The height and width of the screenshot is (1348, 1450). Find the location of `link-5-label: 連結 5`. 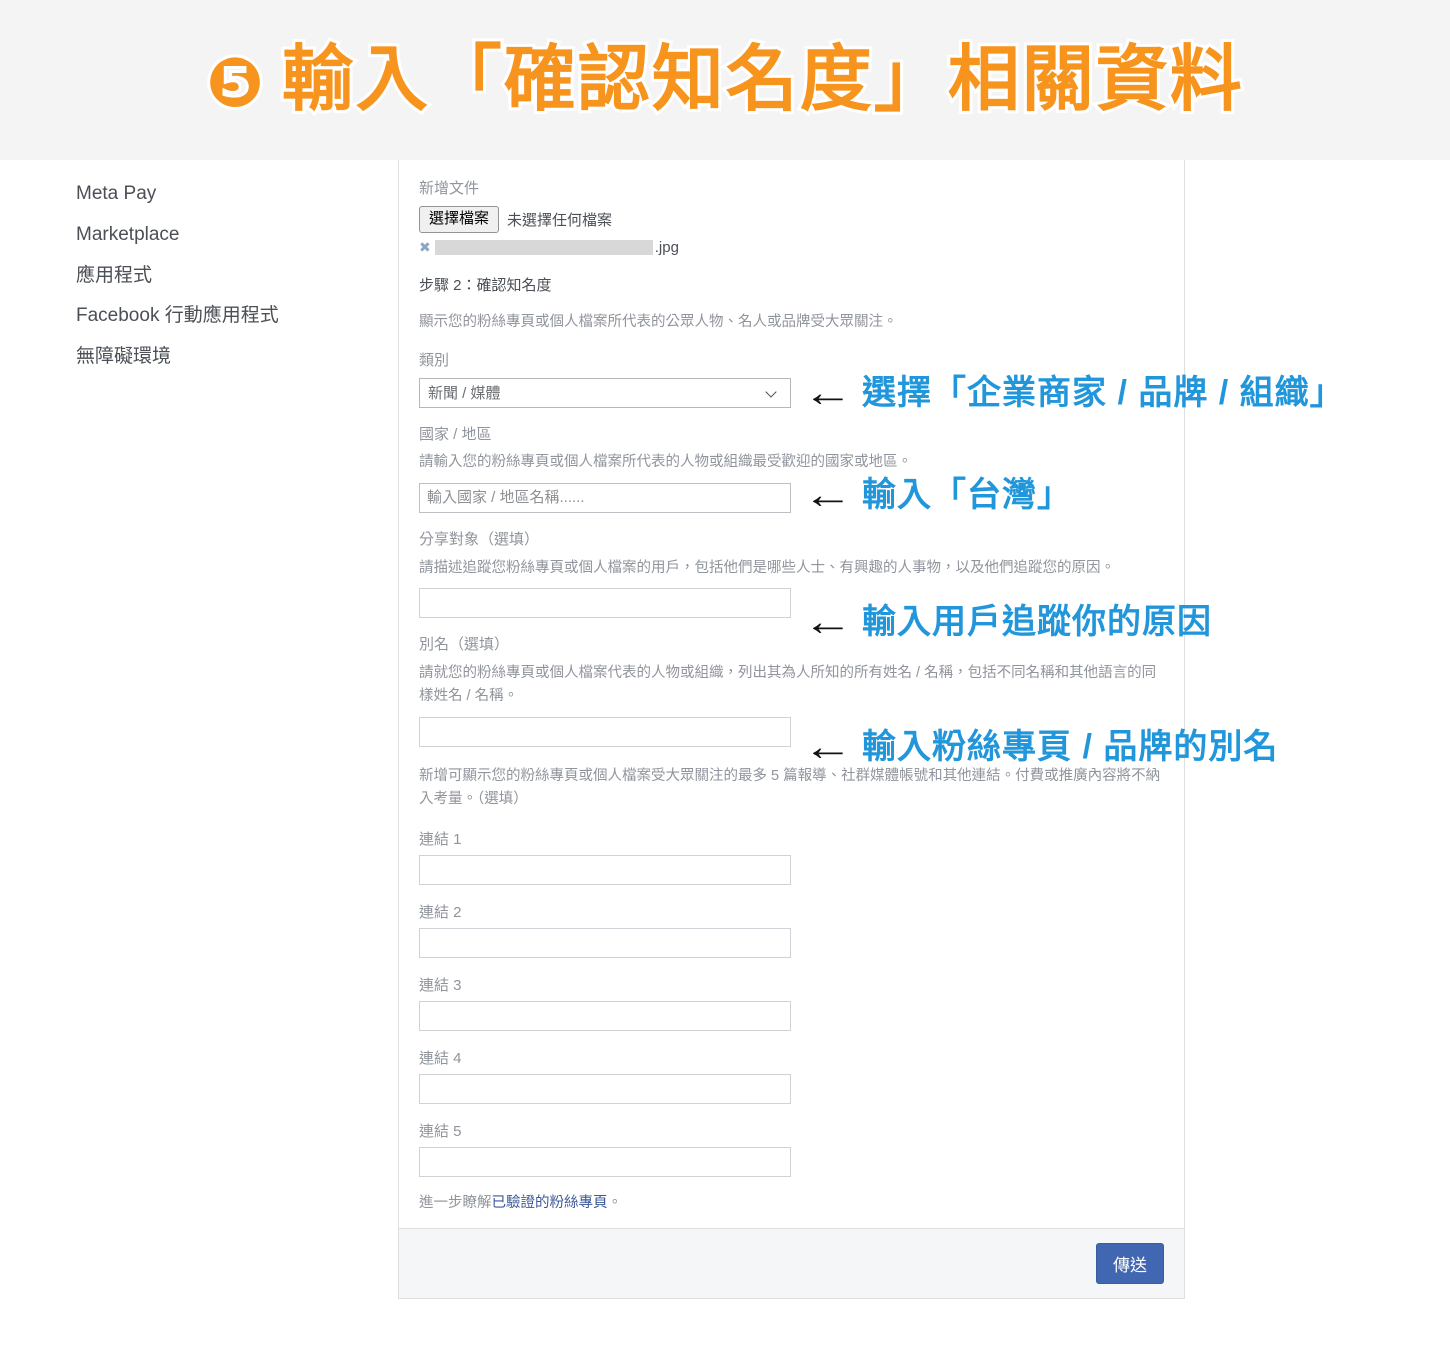

link-5-label: 連結 5 is located at coordinates (440, 1131).